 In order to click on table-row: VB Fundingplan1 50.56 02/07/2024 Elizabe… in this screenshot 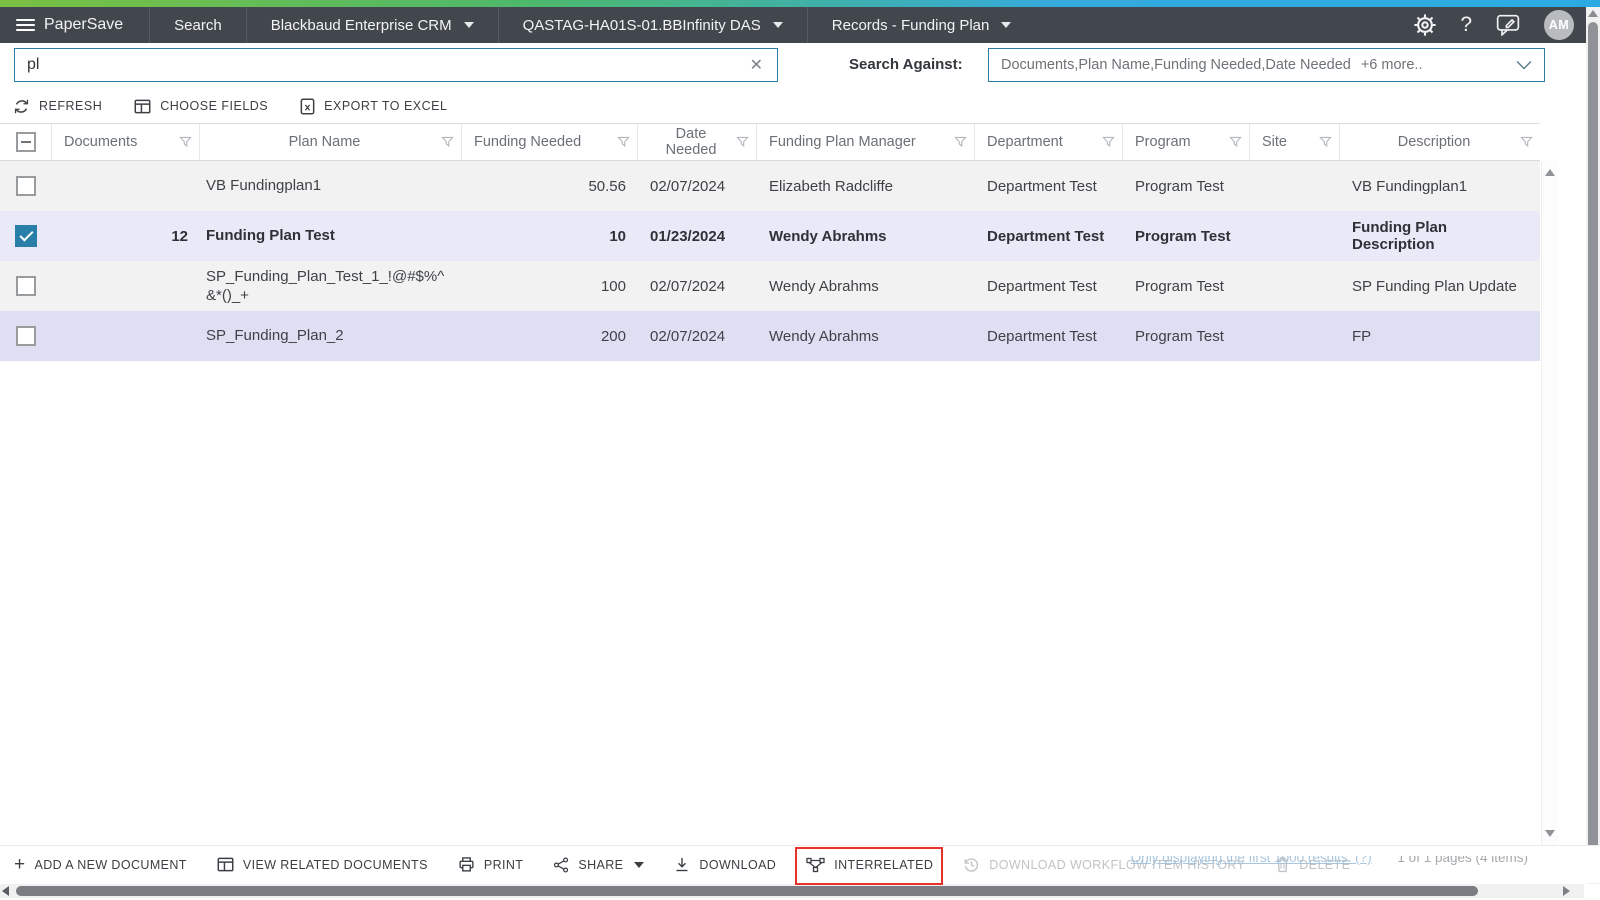, I will do `click(770, 186)`.